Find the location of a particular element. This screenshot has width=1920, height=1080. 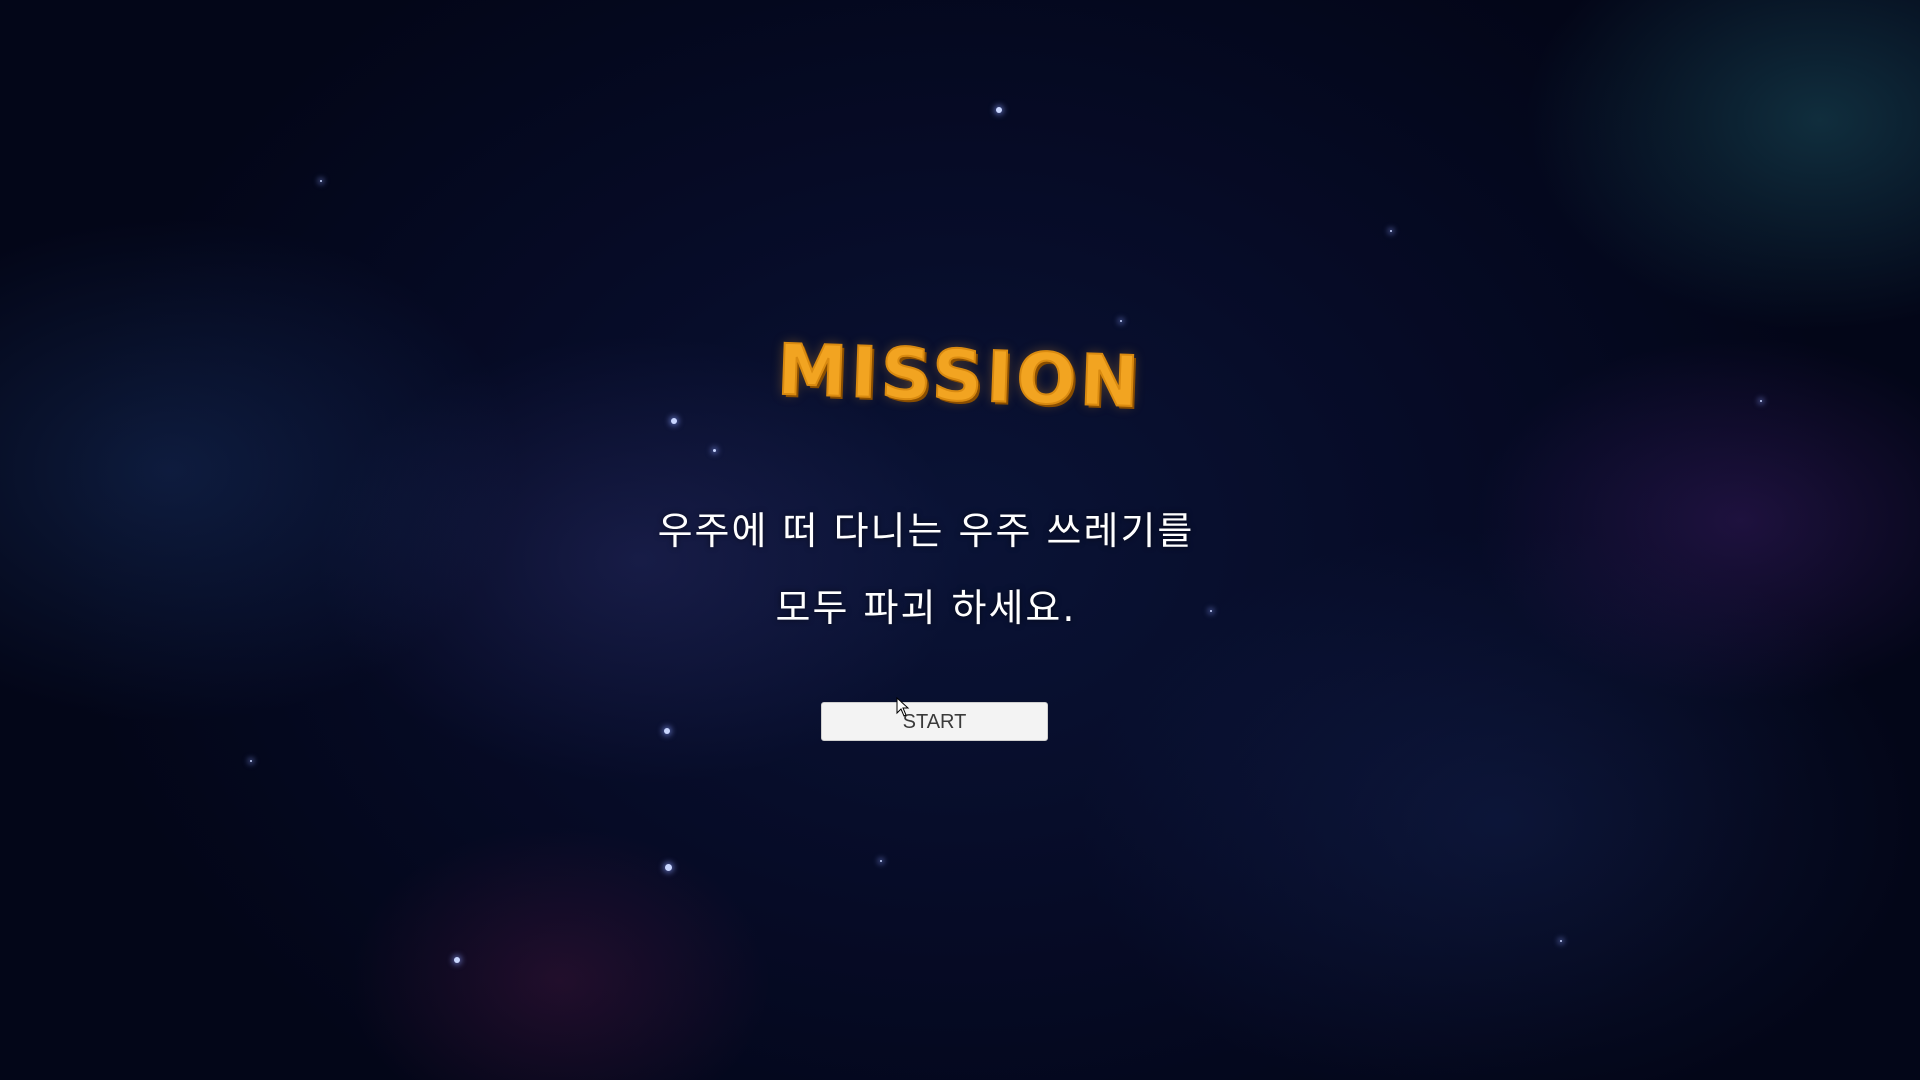

mouse-cursor-icon is located at coordinates (903, 707).